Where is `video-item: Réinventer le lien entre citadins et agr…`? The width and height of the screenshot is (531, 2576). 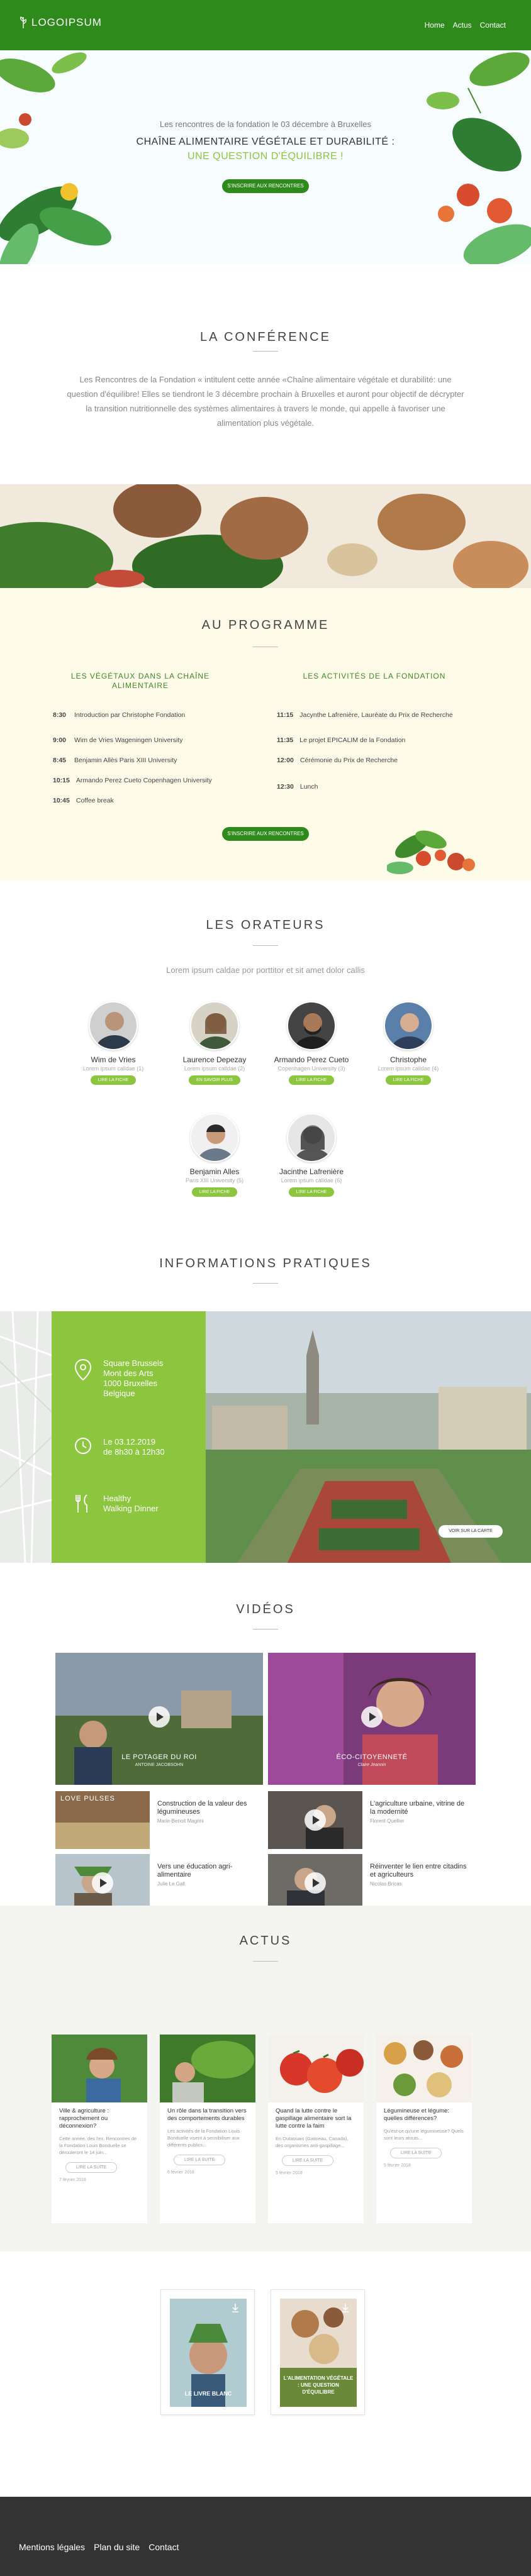 video-item: Réinventer le lien entre citadins et agr… is located at coordinates (421, 1875).